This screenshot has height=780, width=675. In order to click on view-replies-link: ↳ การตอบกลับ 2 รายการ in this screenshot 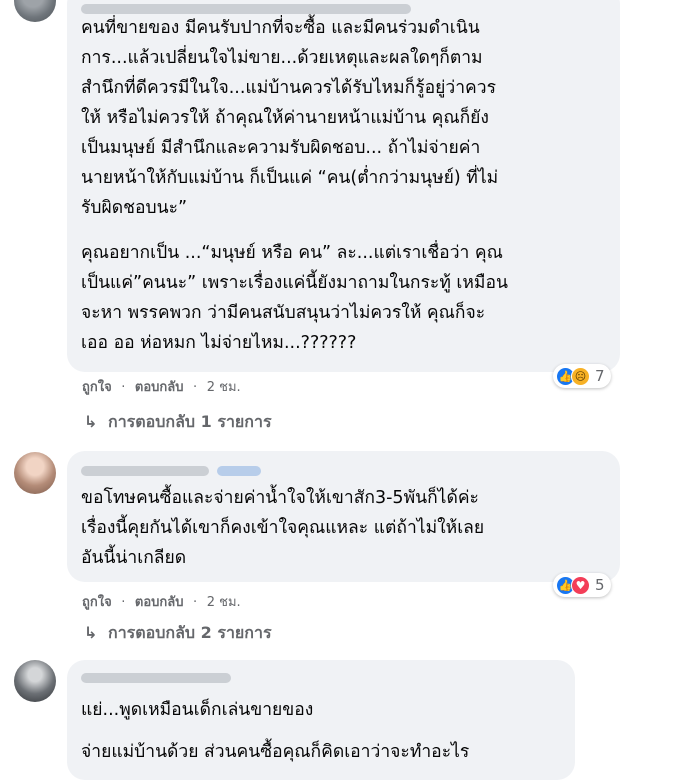, I will do `click(178, 633)`.